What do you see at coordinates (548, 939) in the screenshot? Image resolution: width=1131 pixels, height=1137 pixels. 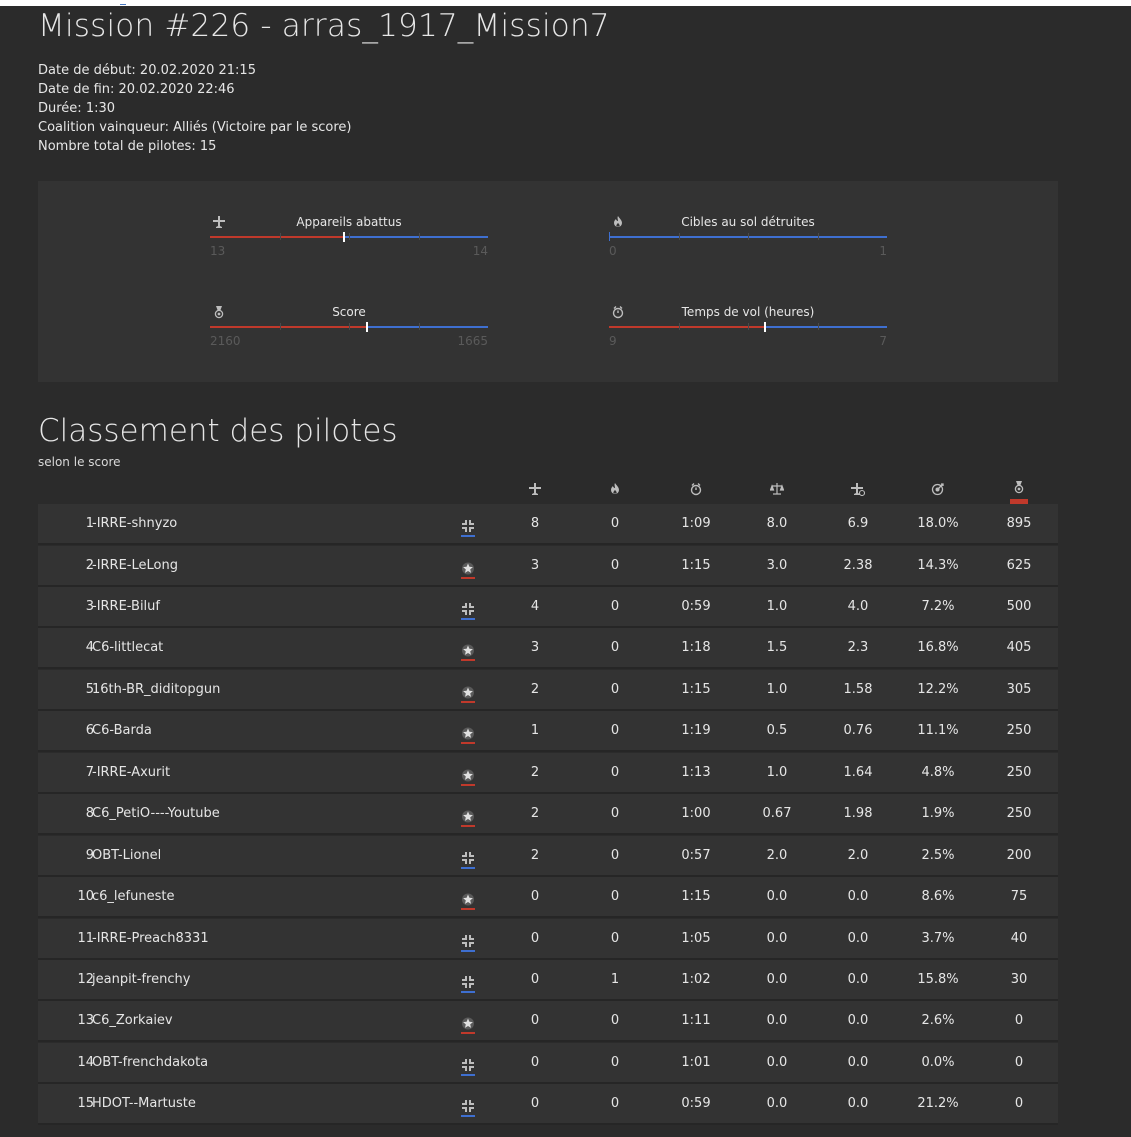 I see `table-row: 11 -IRRE-Preach8331 0 0 1:05 0.0 0.0 3.7% 40` at bounding box center [548, 939].